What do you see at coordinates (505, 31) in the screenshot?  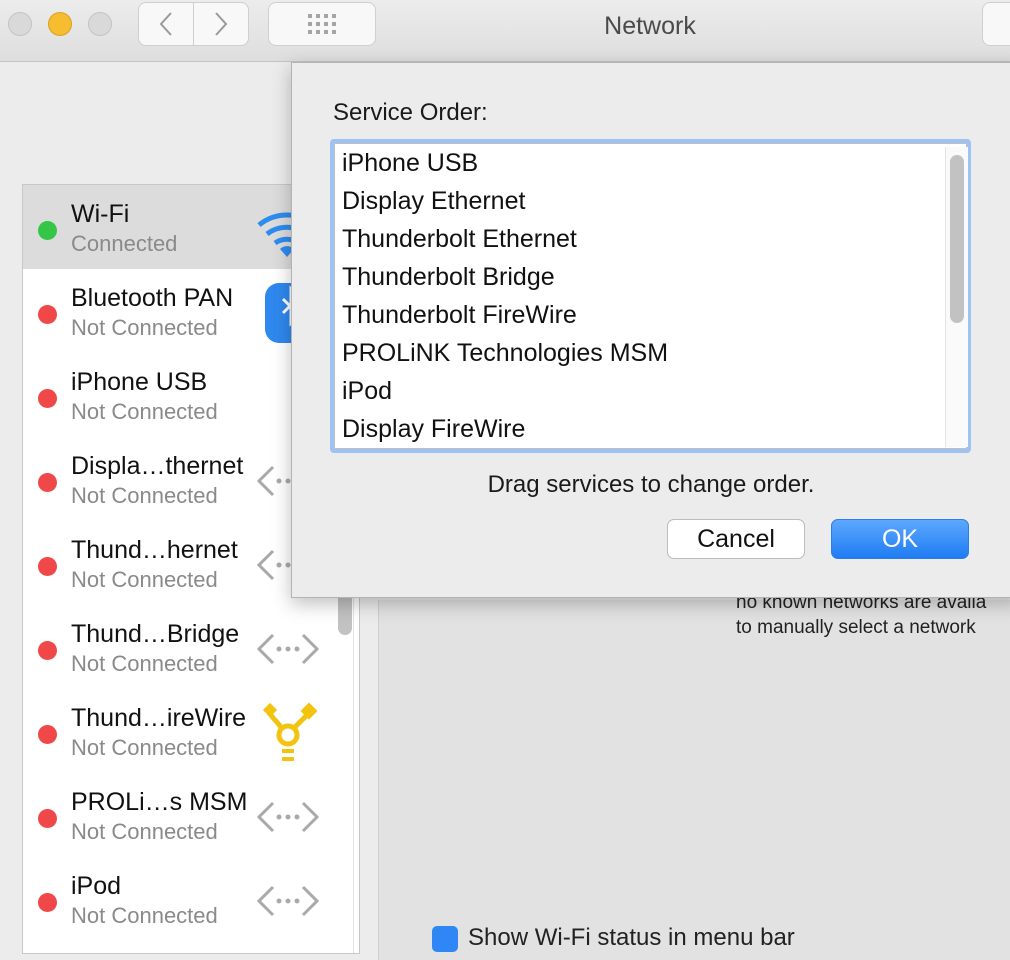 I see `title-bar: Network` at bounding box center [505, 31].